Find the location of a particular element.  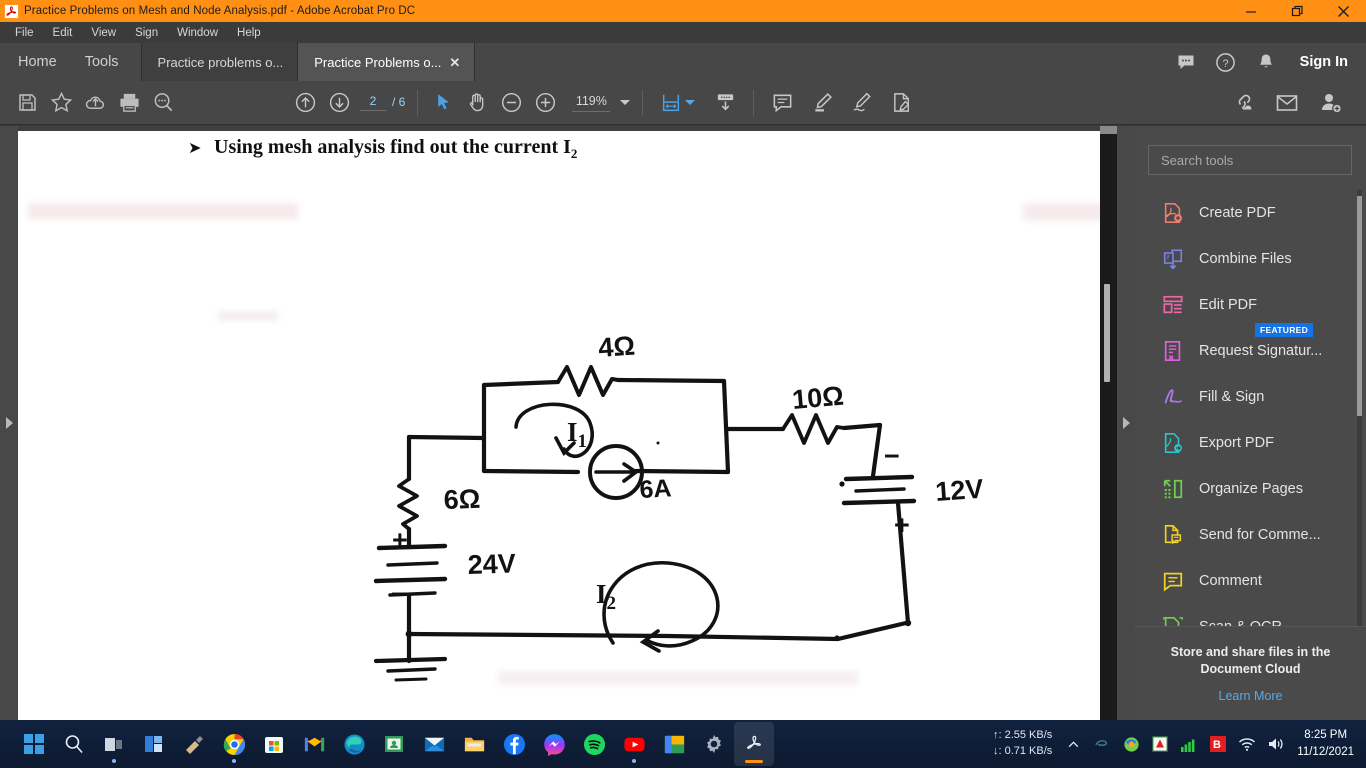

network-upload-speed: ↑: 2.55 KB/s is located at coordinates (1022, 735).